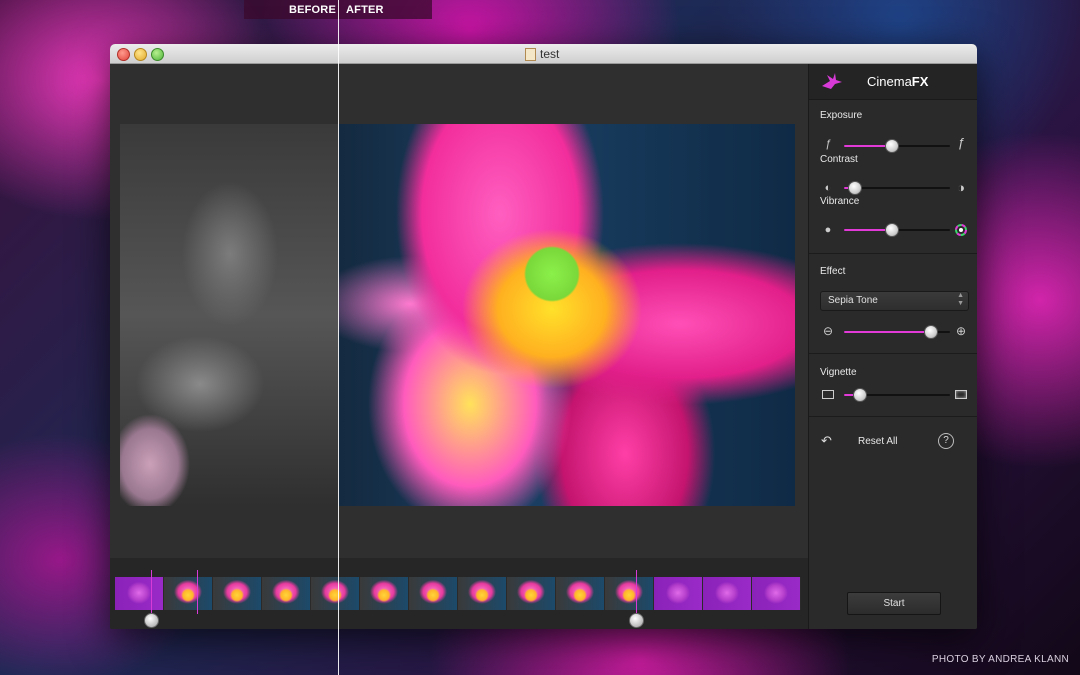 This screenshot has width=1080, height=675. Describe the element at coordinates (893, 385) in the screenshot. I see `vignette-section: Vignette` at that location.